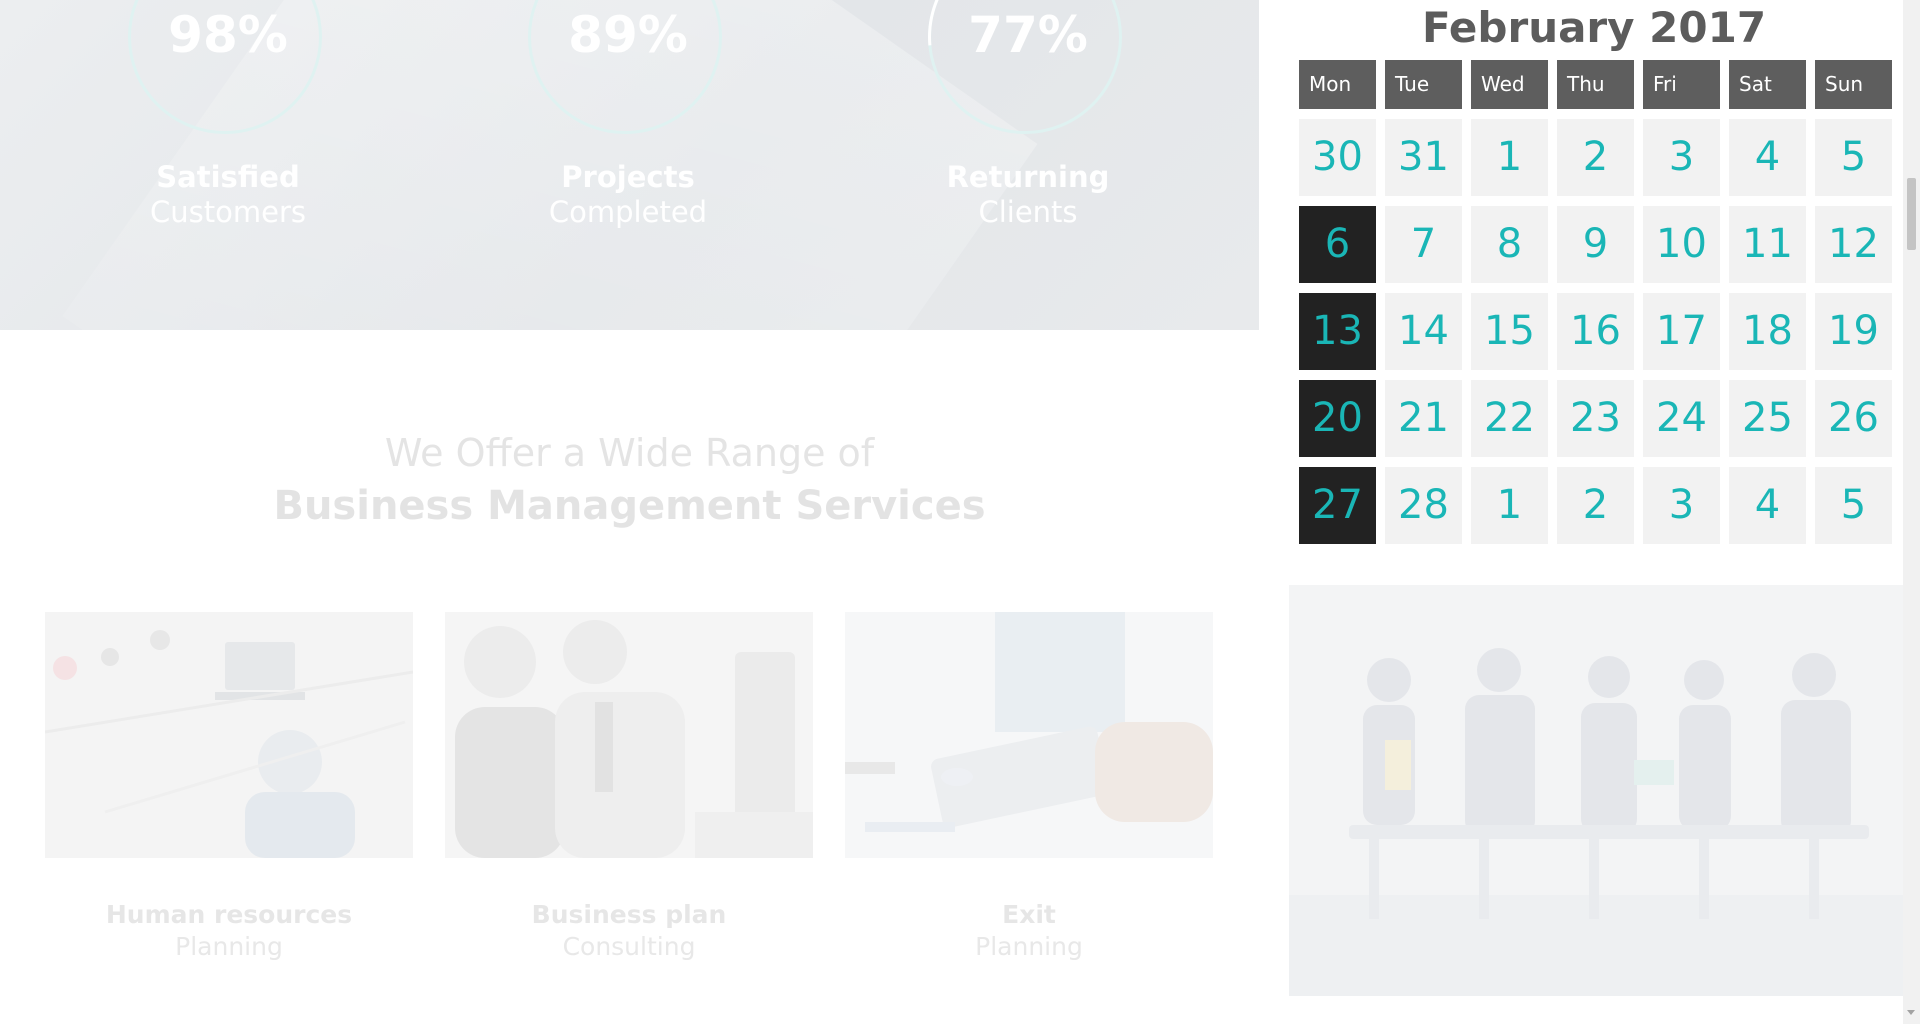  I want to click on calculator-photo, so click(1029, 735).